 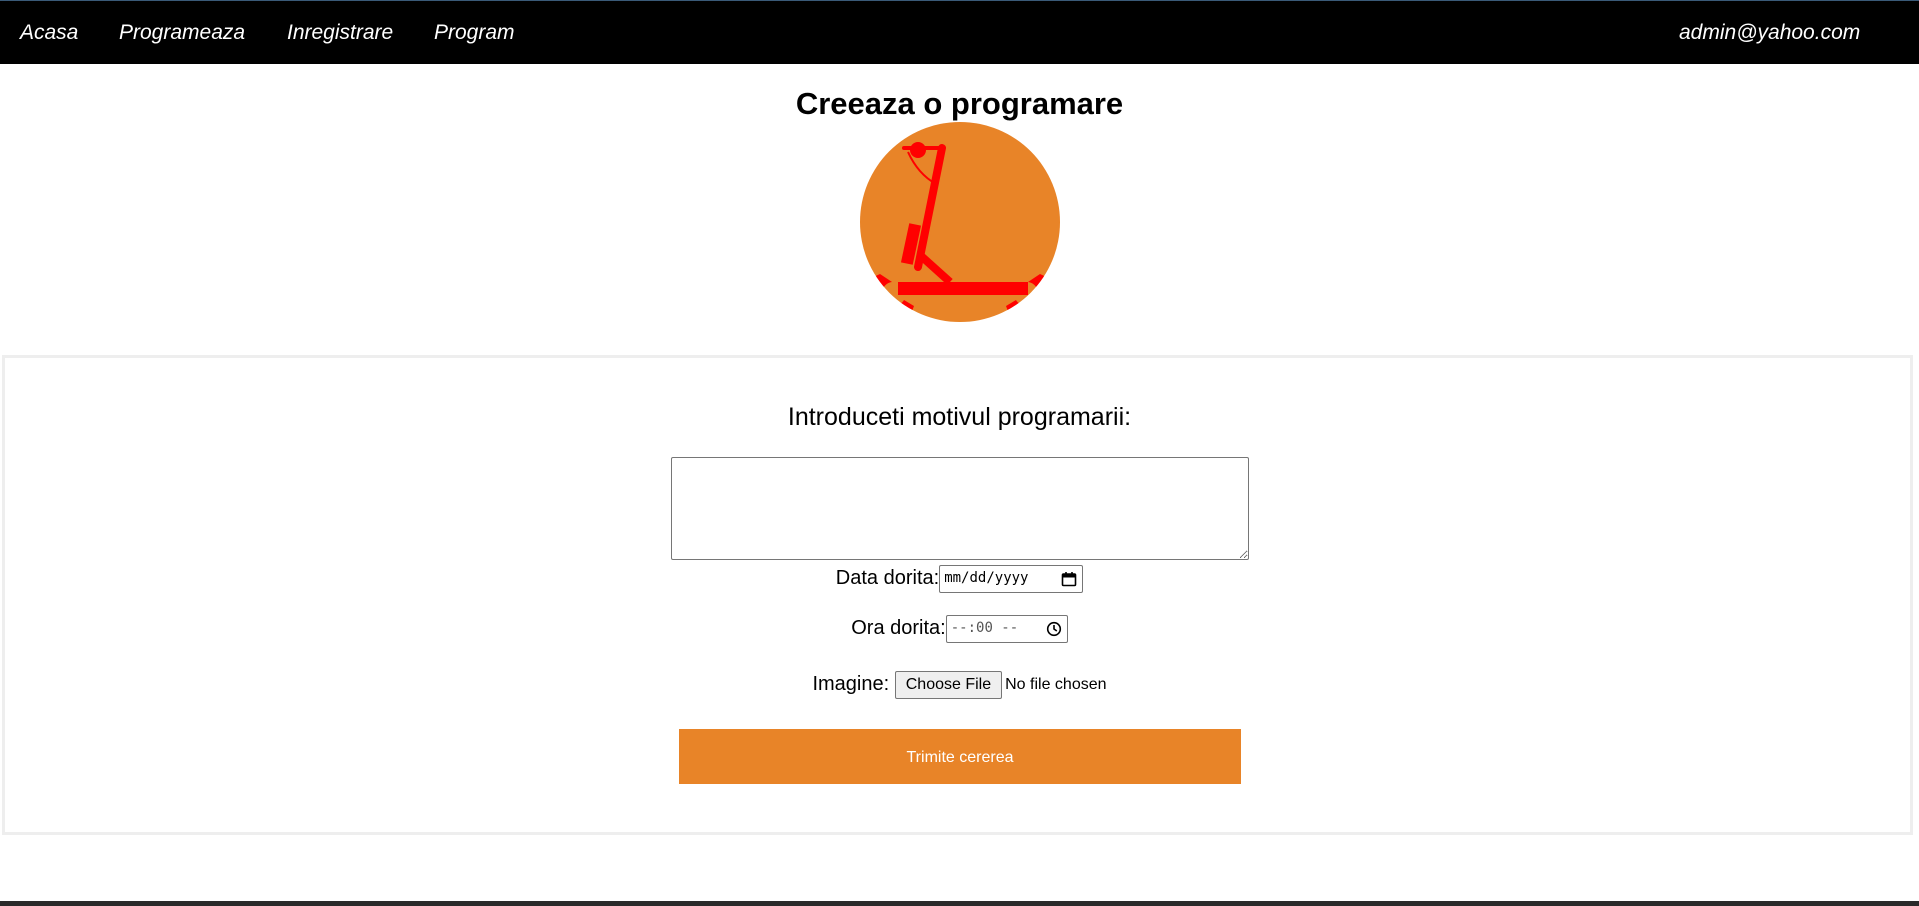 What do you see at coordinates (959, 103) in the screenshot?
I see `page-title: Creeaza o programare` at bounding box center [959, 103].